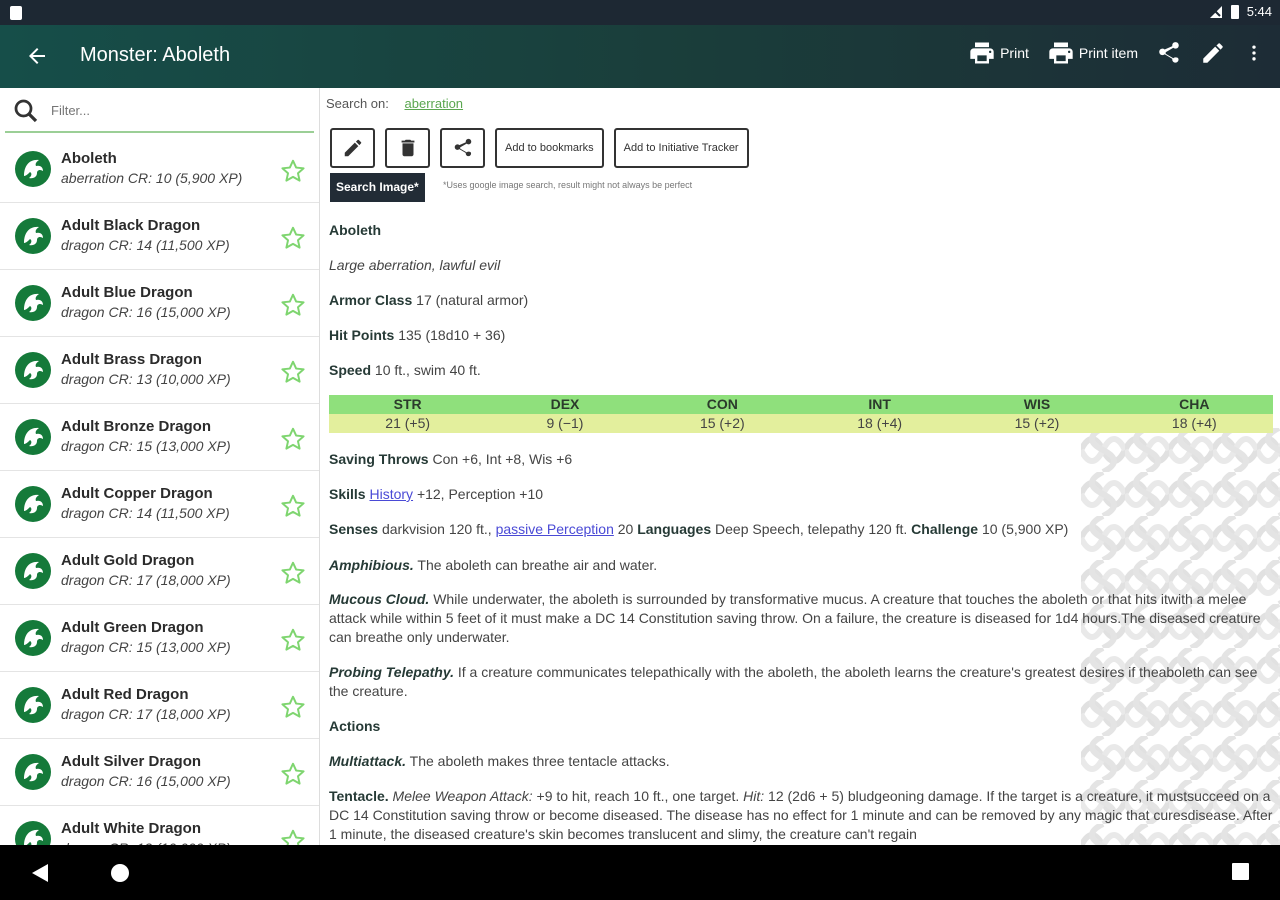  Describe the element at coordinates (879, 404) in the screenshot. I see `ability-header-cell: INT` at that location.